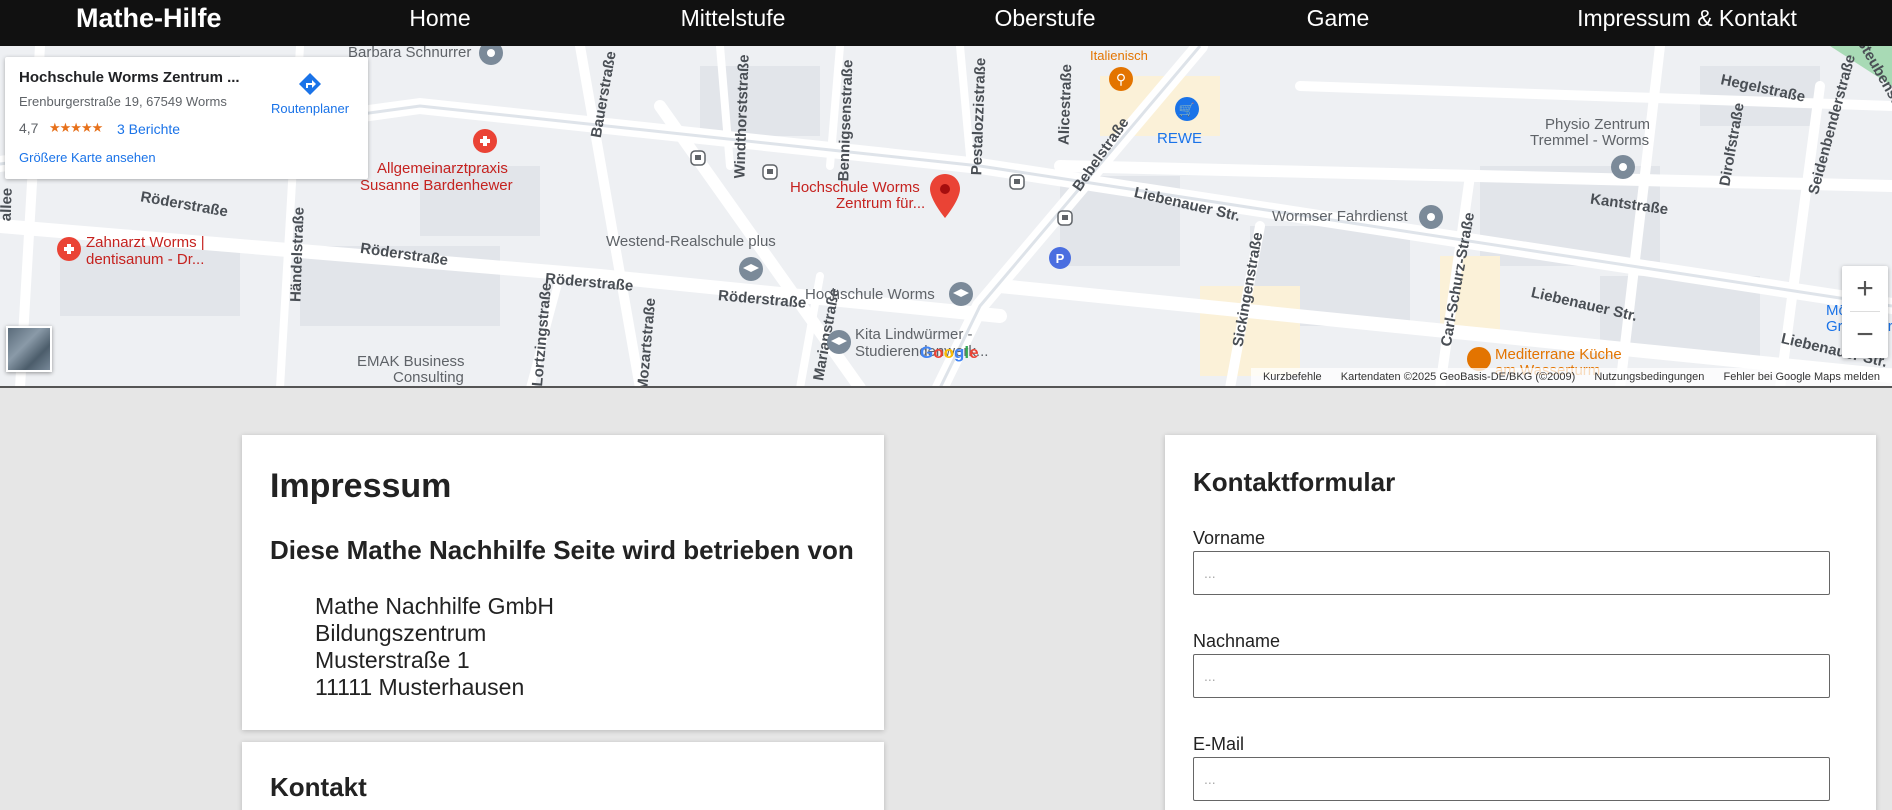 The height and width of the screenshot is (810, 1892). What do you see at coordinates (1338, 20) in the screenshot?
I see `nav-link-game: Game` at bounding box center [1338, 20].